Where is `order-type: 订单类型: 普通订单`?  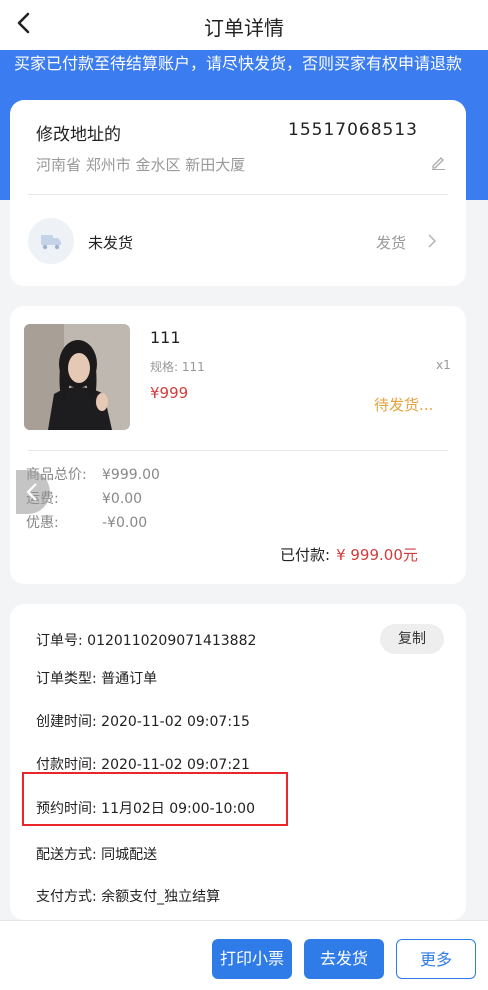
order-type: 订单类型: 普通订单 is located at coordinates (97, 679).